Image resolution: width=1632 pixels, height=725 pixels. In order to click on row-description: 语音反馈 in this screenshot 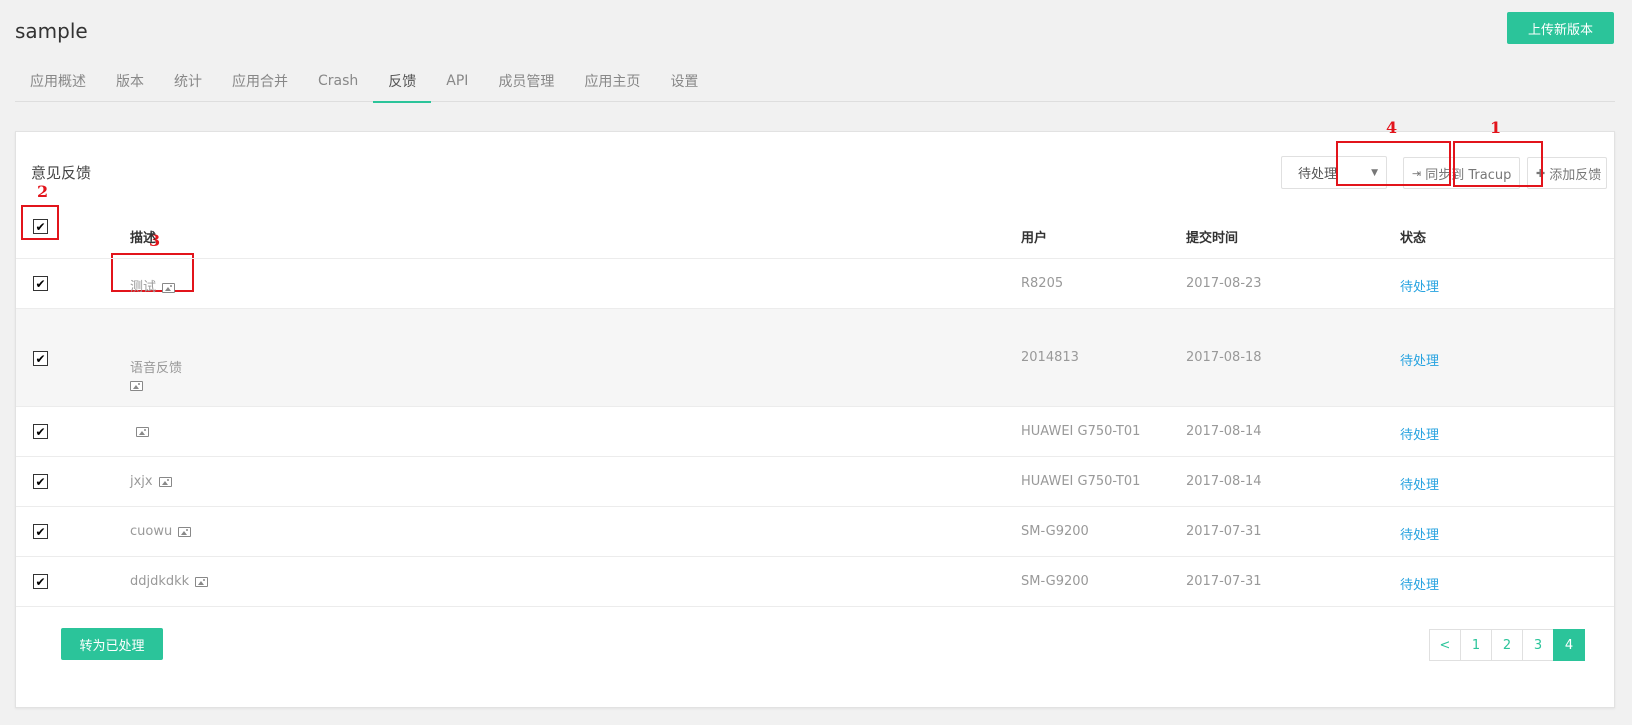, I will do `click(156, 374)`.